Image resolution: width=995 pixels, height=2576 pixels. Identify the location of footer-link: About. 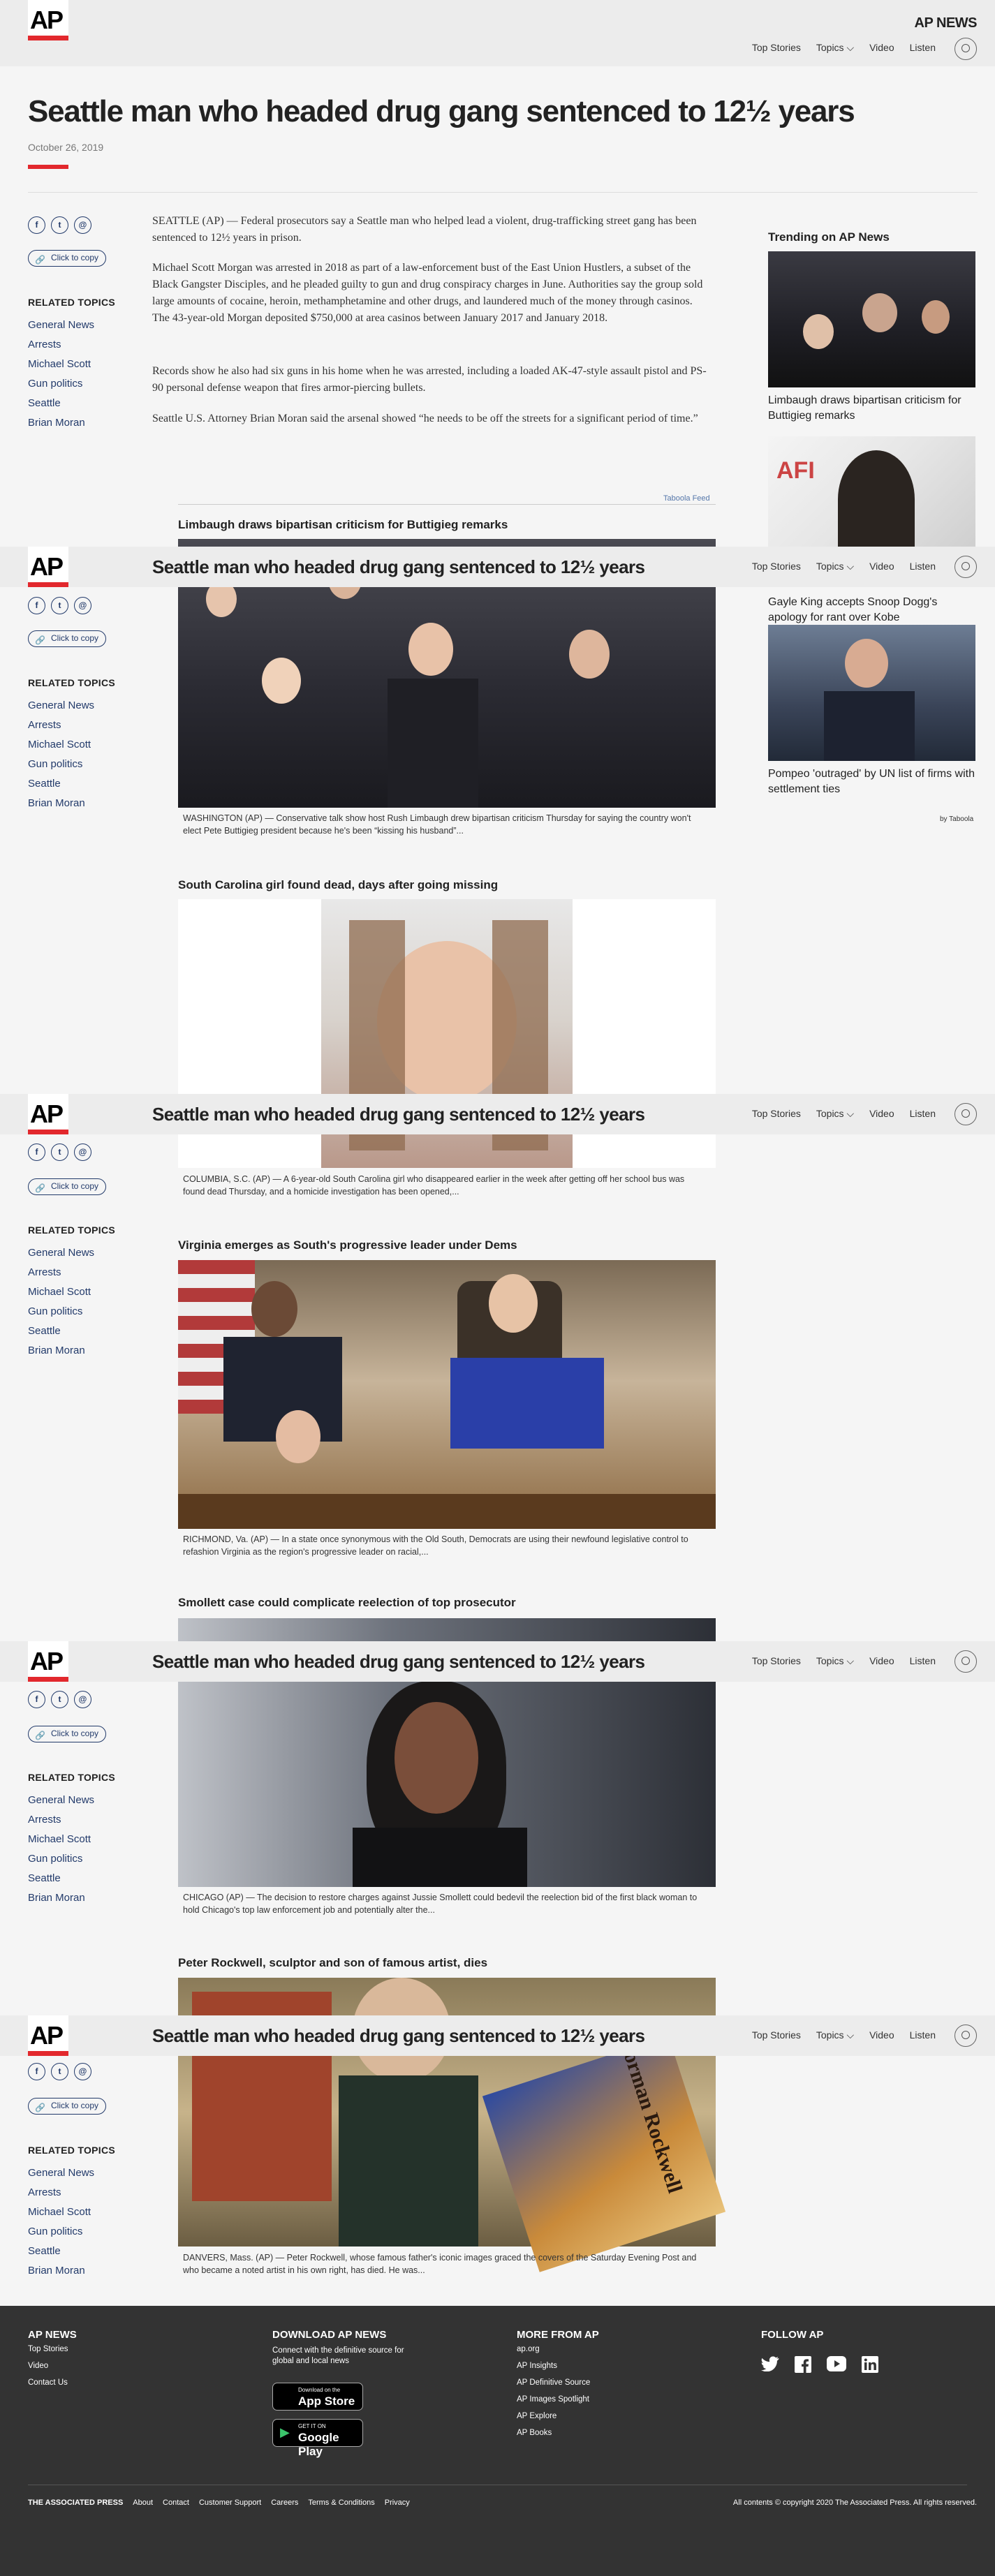
(143, 2503).